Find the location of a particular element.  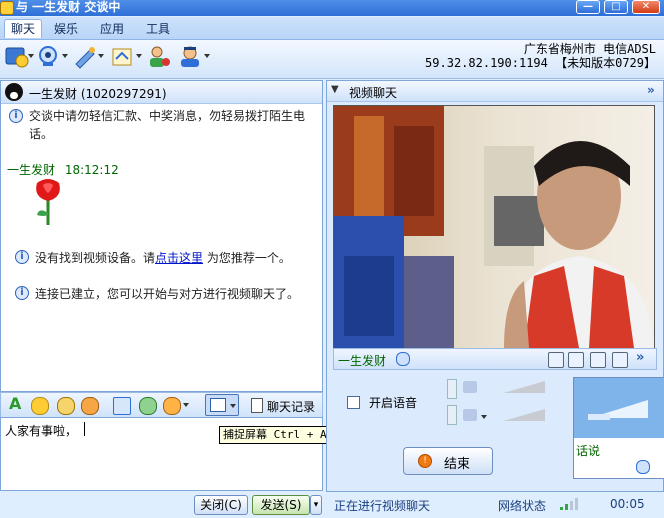

snapshot-icon is located at coordinates (598, 360).